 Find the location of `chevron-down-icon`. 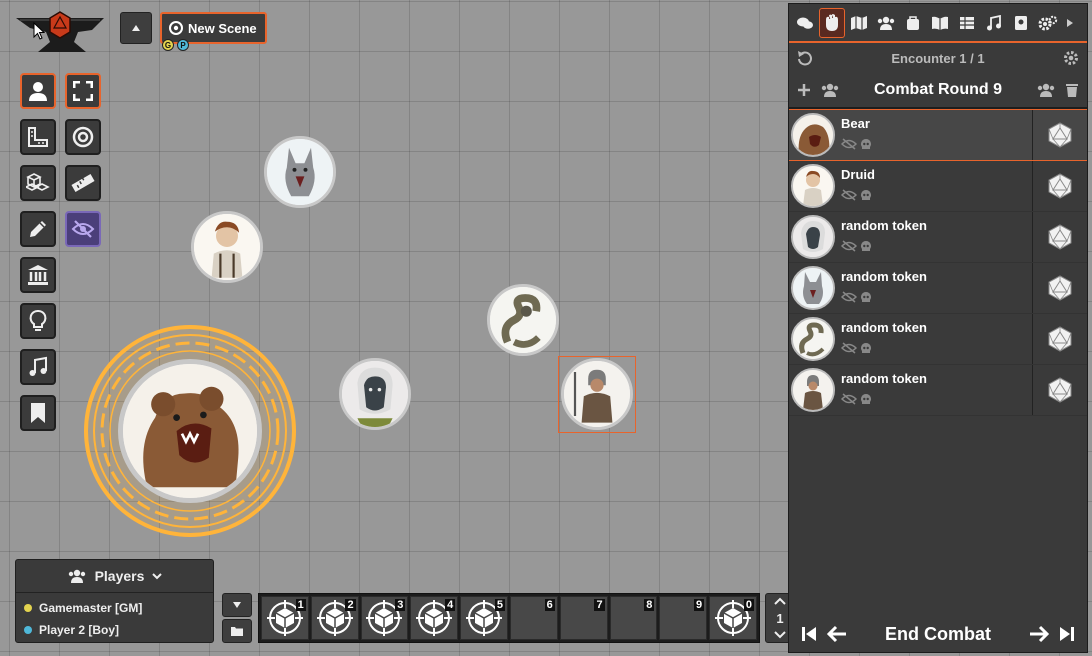

chevron-down-icon is located at coordinates (780, 635).